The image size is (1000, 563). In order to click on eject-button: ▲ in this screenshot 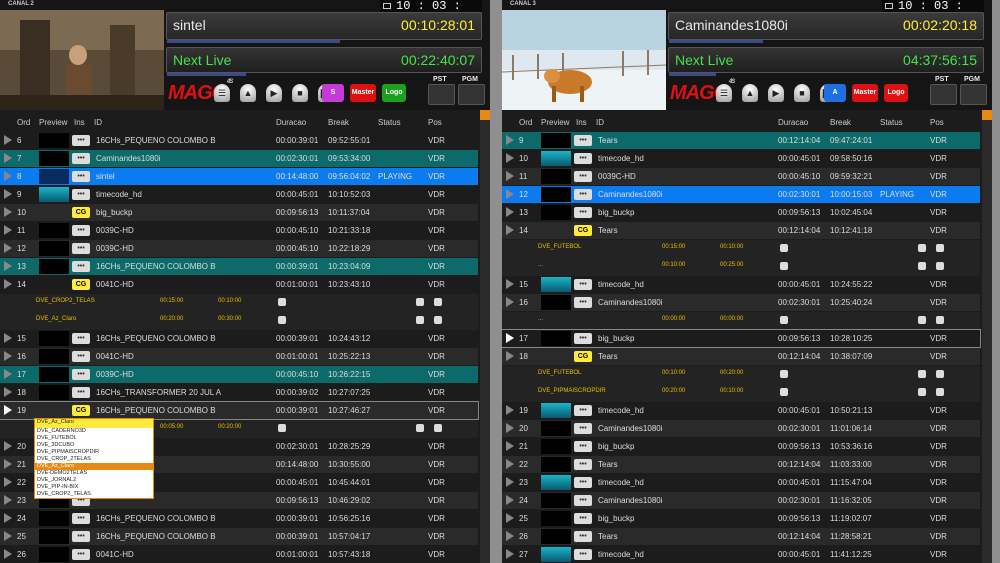, I will do `click(750, 93)`.